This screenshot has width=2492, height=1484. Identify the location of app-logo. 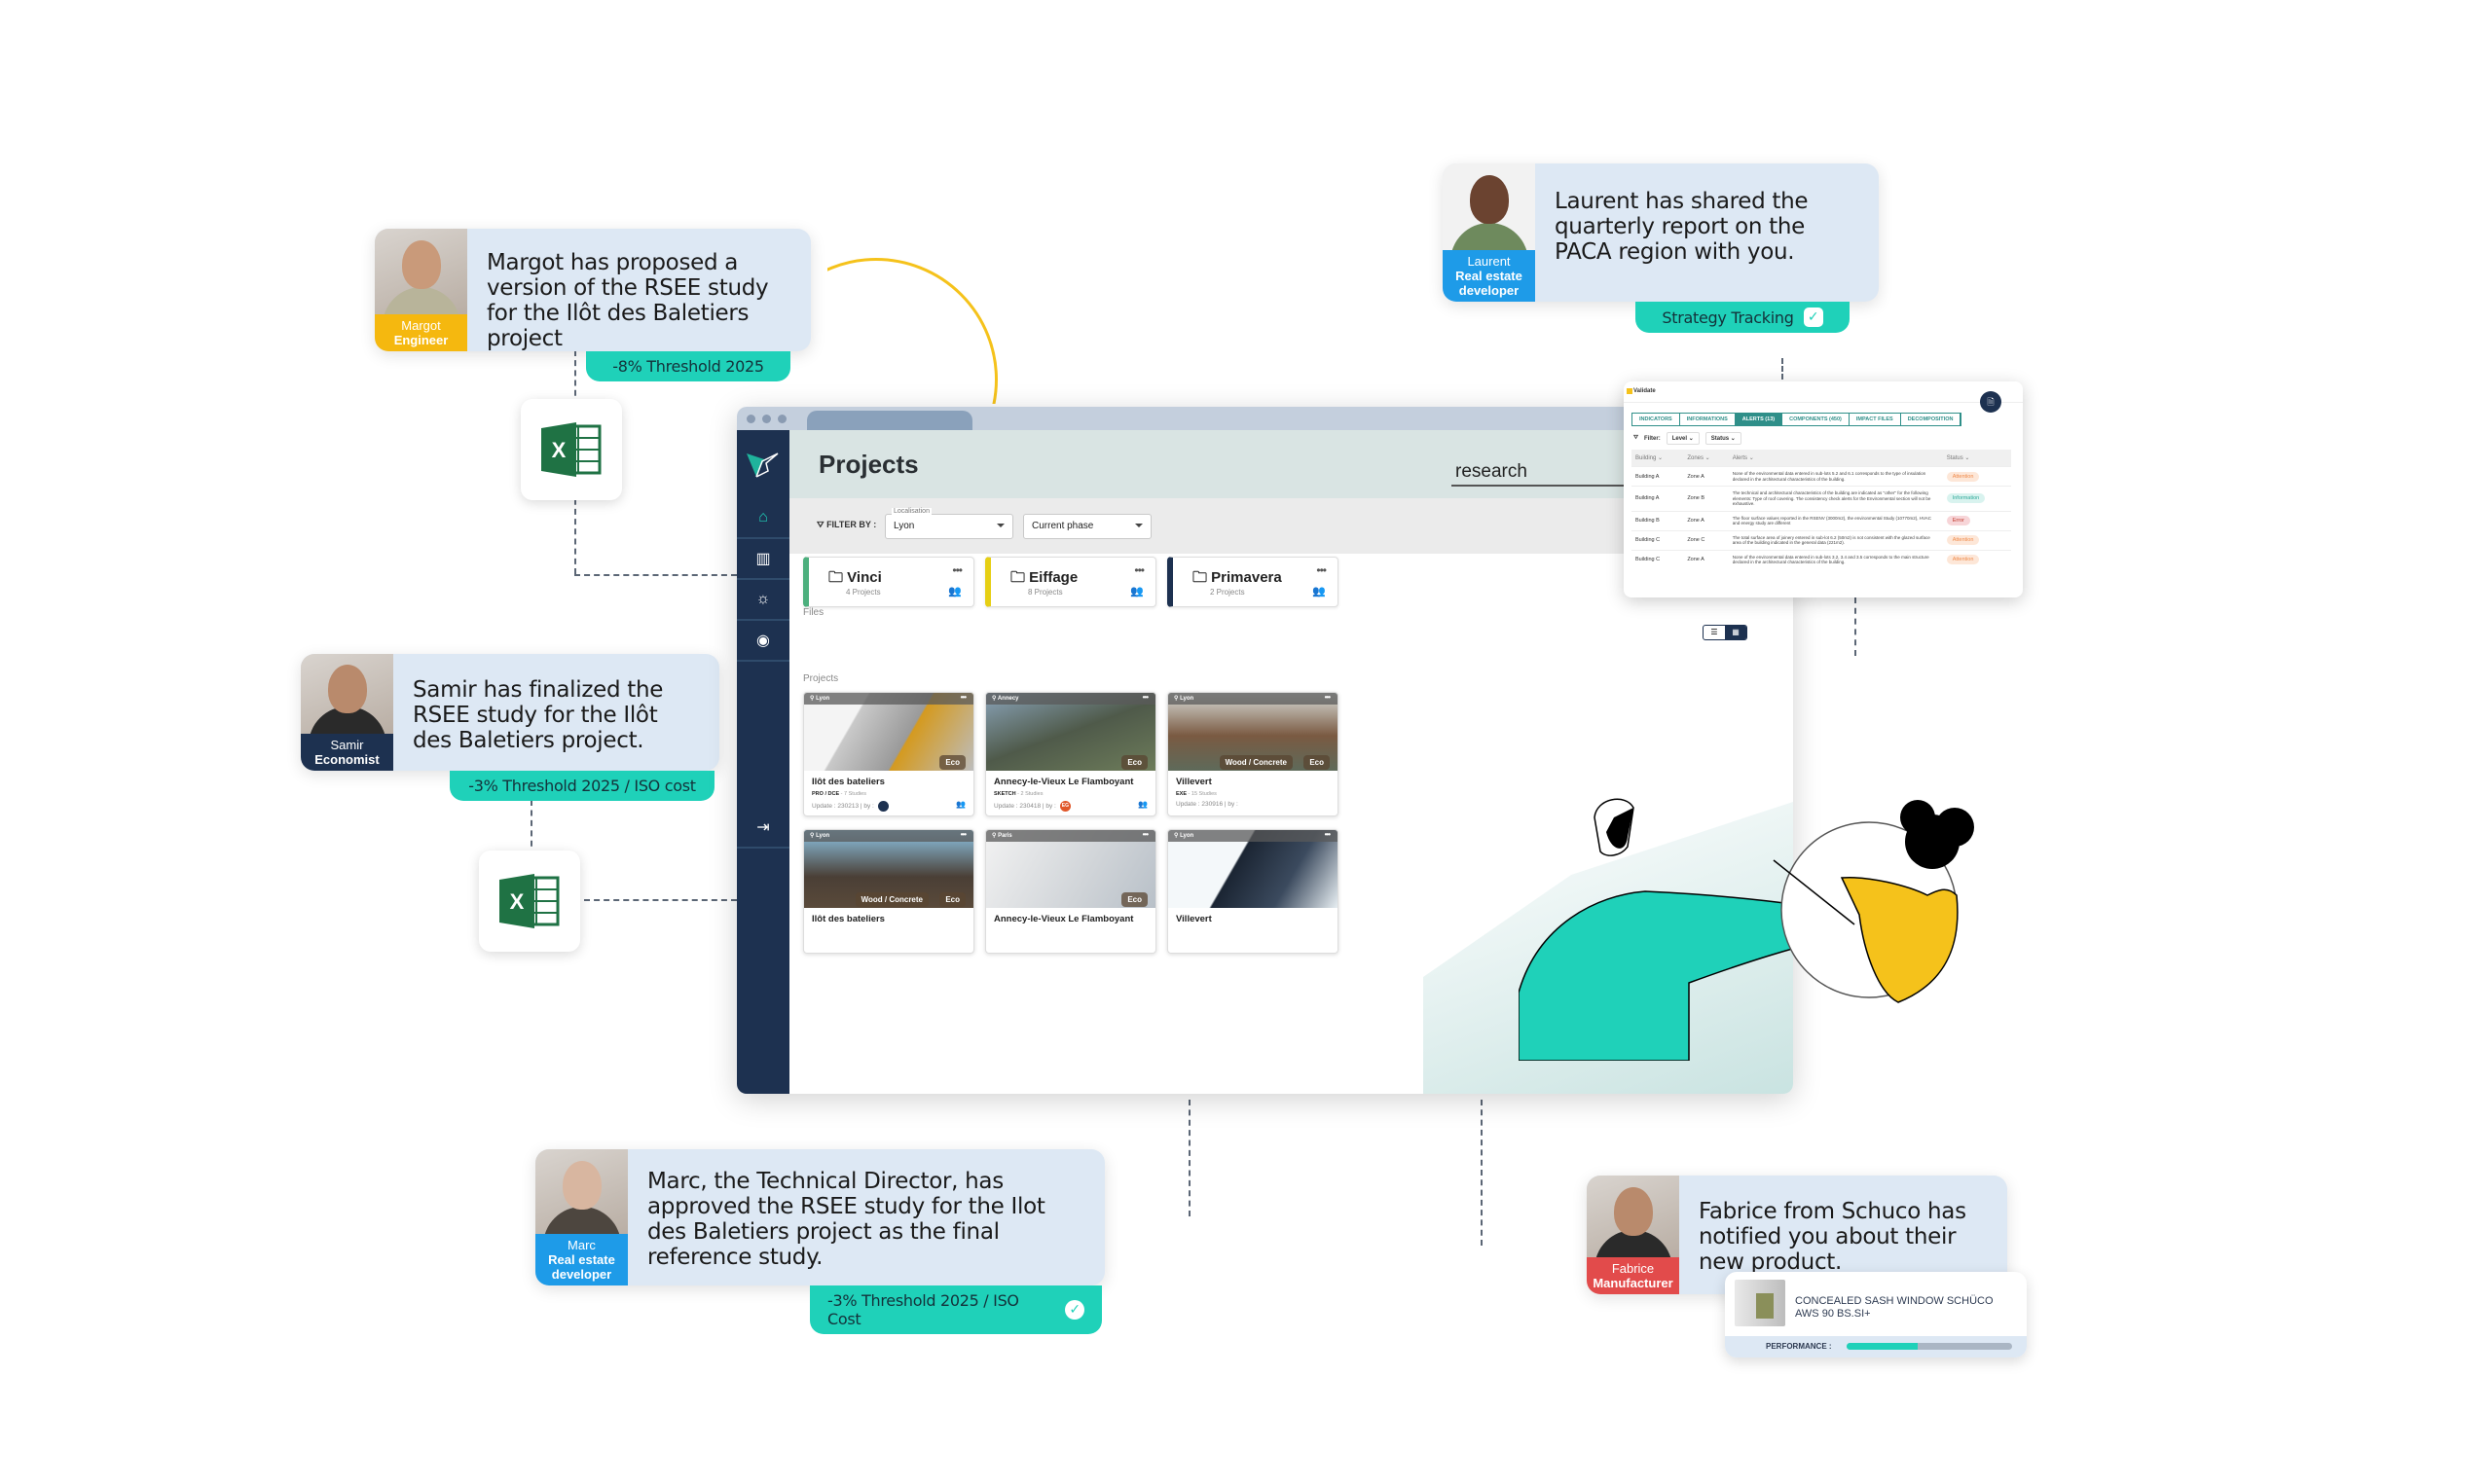
(763, 464).